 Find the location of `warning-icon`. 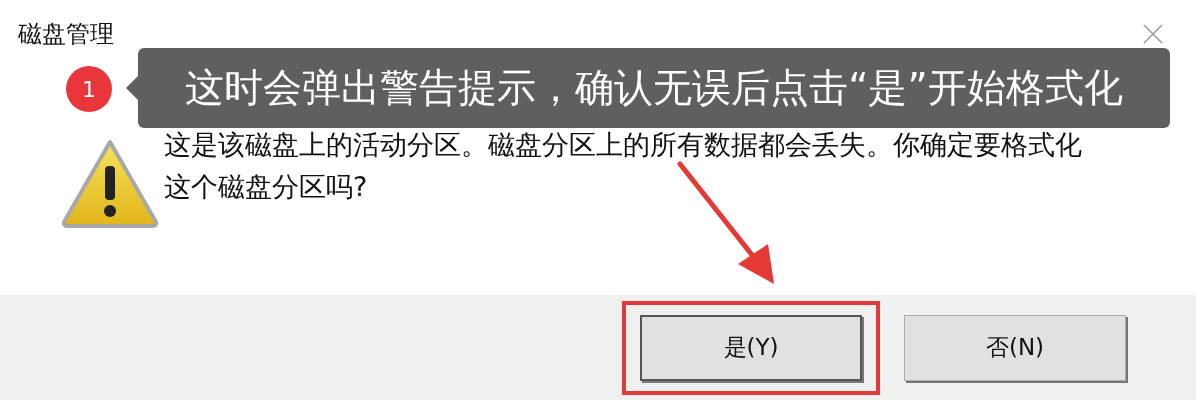

warning-icon is located at coordinates (110, 183).